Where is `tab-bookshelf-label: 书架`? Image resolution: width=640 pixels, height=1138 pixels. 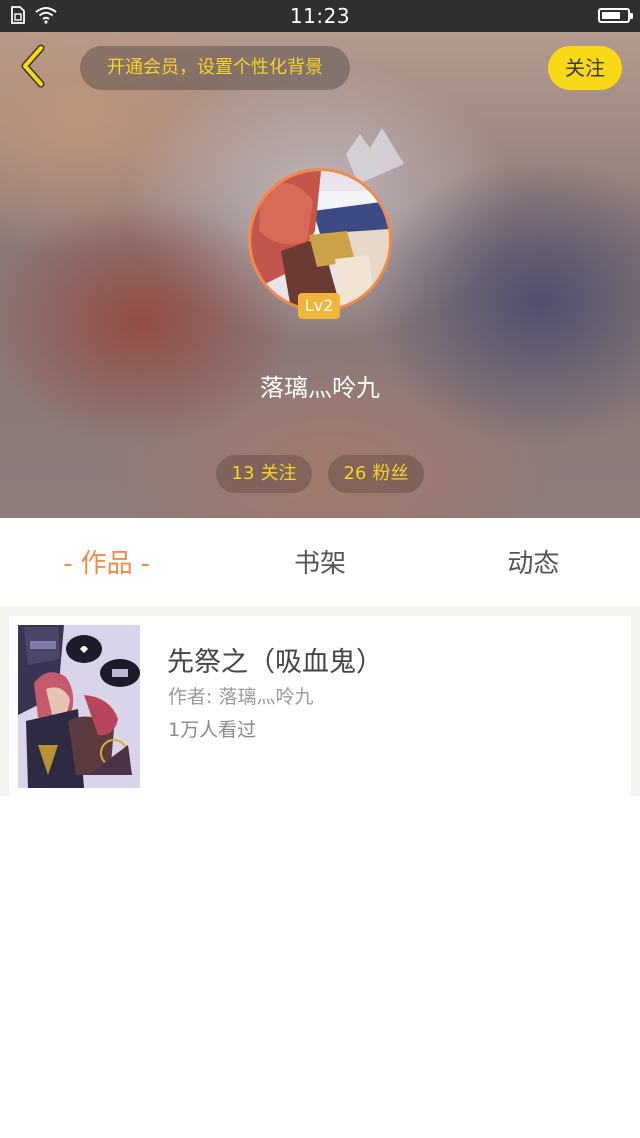 tab-bookshelf-label: 书架 is located at coordinates (319, 564).